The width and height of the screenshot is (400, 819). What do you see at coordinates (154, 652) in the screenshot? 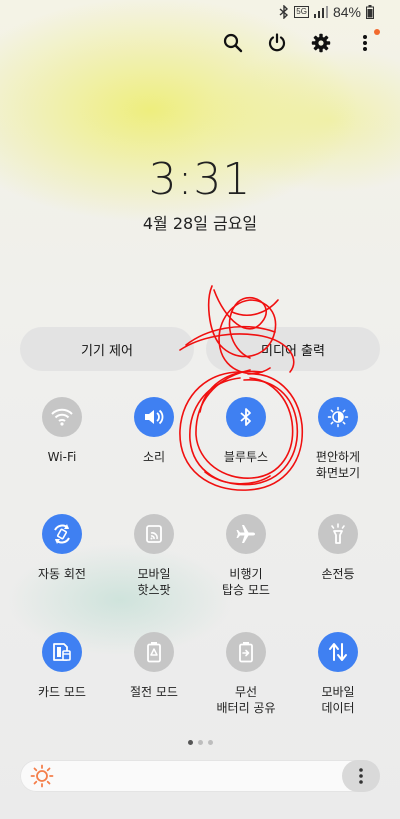
I see `power-saving-icon` at bounding box center [154, 652].